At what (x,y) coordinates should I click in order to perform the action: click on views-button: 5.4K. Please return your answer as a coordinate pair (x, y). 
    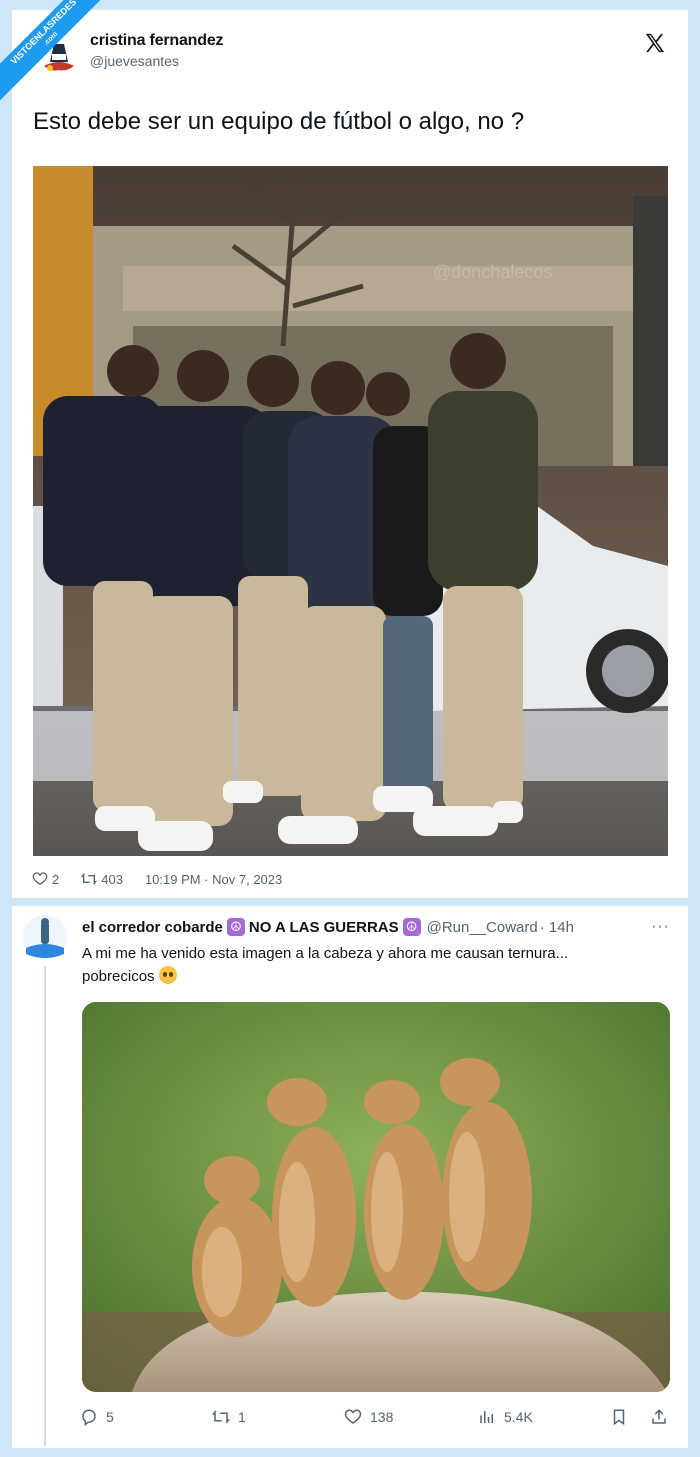
    Looking at the image, I should click on (505, 1417).